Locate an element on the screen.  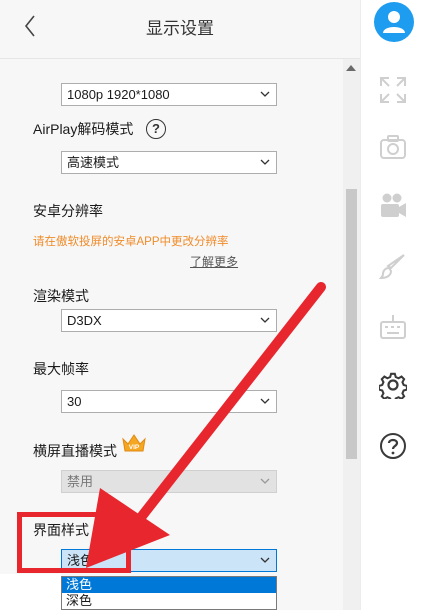
scroll-thumb is located at coordinates (351, 324).